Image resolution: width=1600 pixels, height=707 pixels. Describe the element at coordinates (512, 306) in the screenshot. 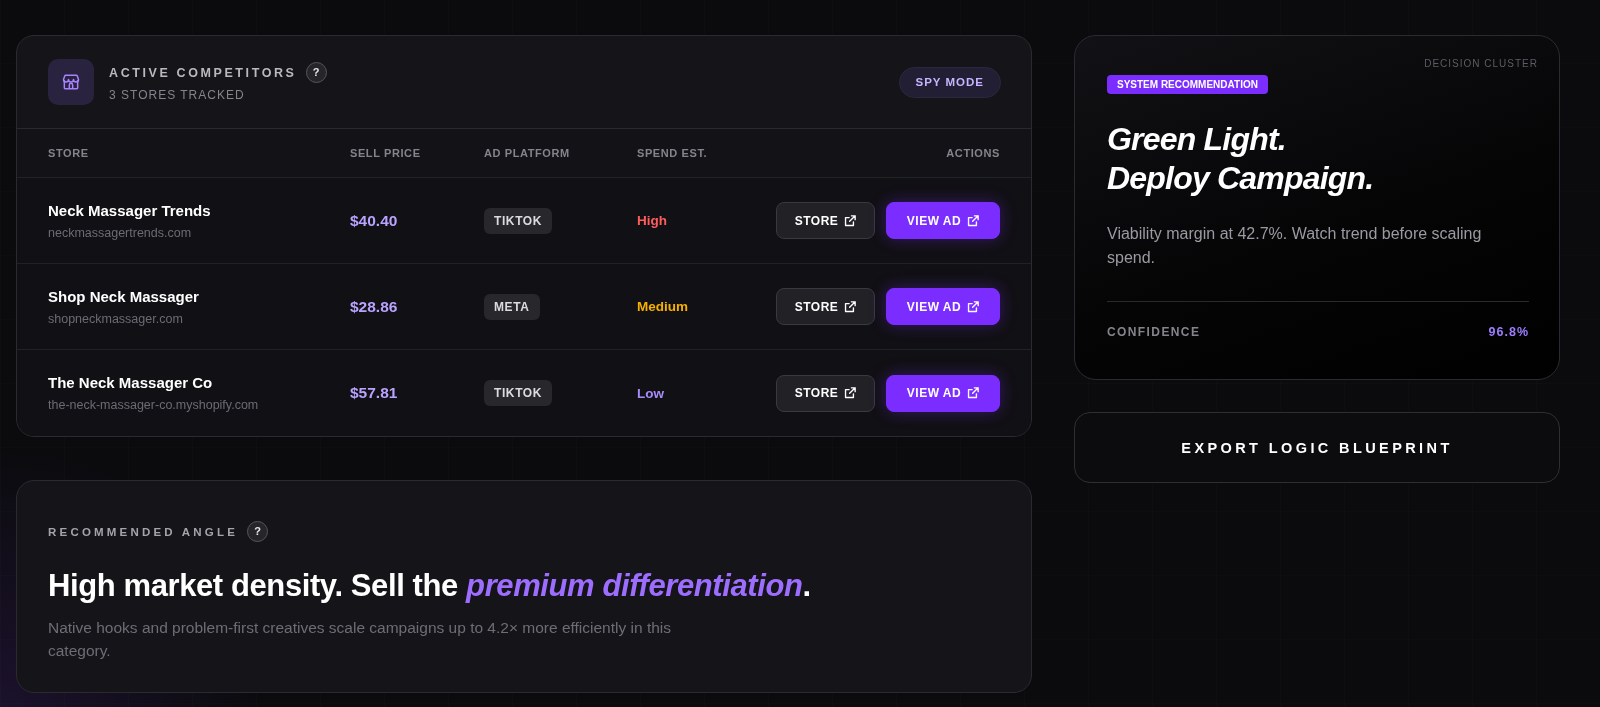

I see `platform-tag: META` at that location.